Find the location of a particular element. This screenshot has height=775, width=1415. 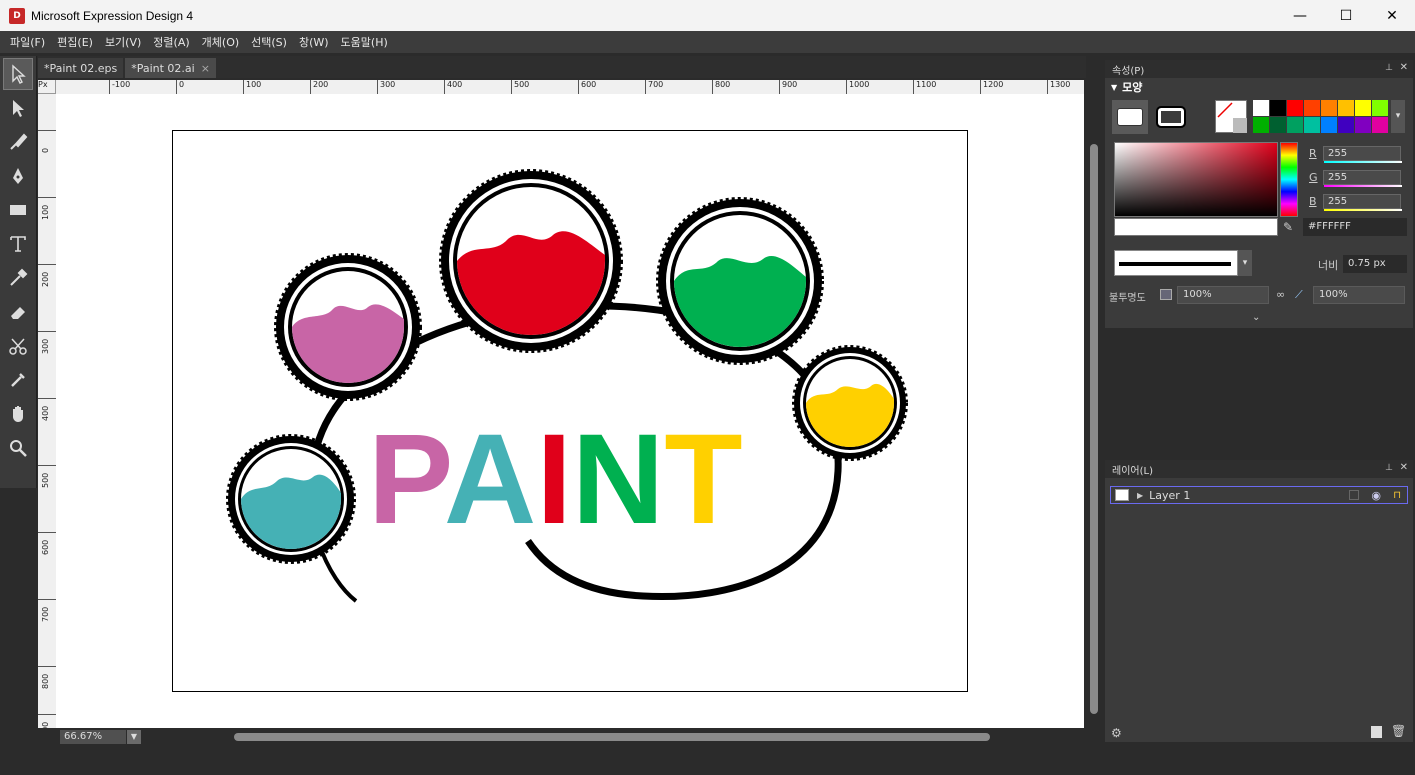

fill-opacity-field: 100% is located at coordinates (1223, 295).